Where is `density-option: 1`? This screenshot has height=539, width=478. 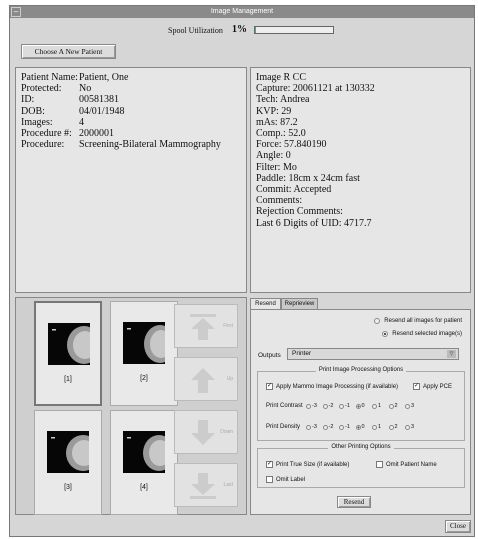 density-option: 1 is located at coordinates (380, 427).